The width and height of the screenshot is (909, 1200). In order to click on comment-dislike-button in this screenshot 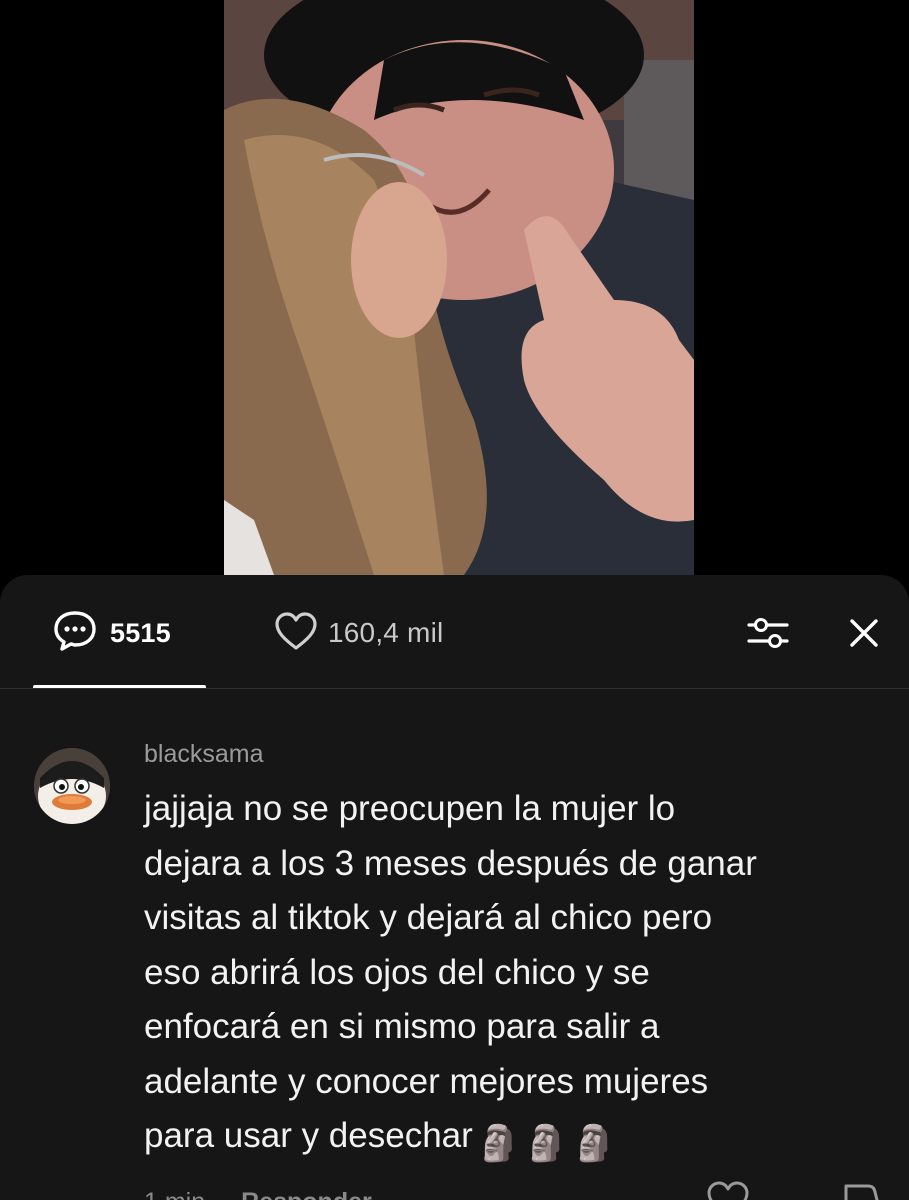, I will do `click(860, 1190)`.